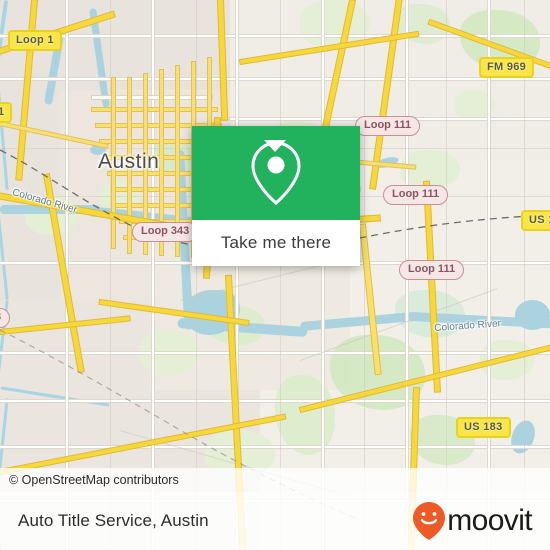 The image size is (550, 550). I want to click on moovit-pin-smiley-icon, so click(429, 521).